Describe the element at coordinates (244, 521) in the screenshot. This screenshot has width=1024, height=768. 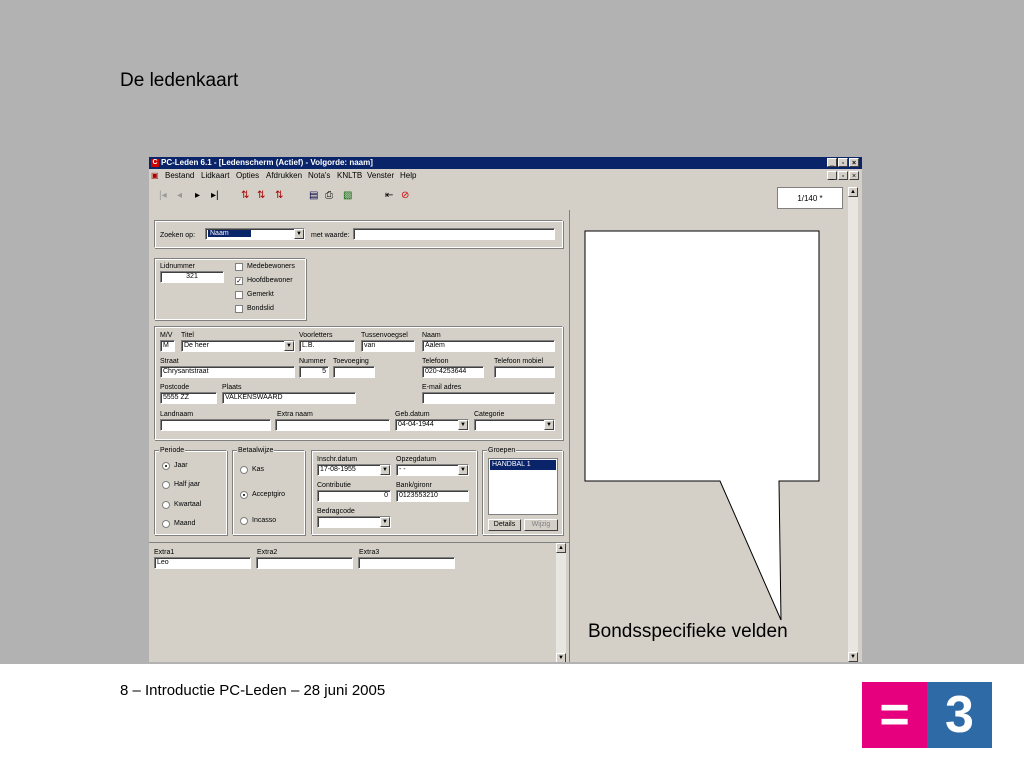
I see `radio-incasso` at that location.